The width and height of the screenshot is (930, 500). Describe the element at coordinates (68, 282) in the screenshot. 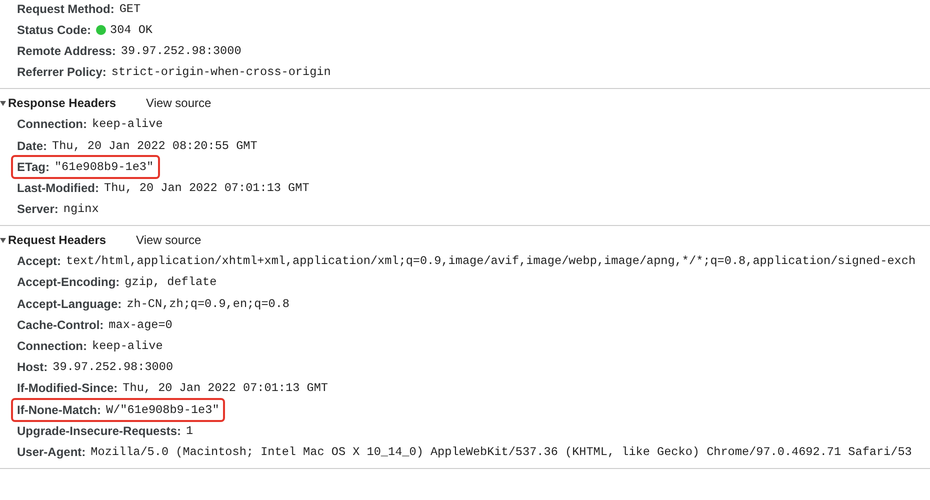

I see `header-name: Accept-Encoding:` at that location.